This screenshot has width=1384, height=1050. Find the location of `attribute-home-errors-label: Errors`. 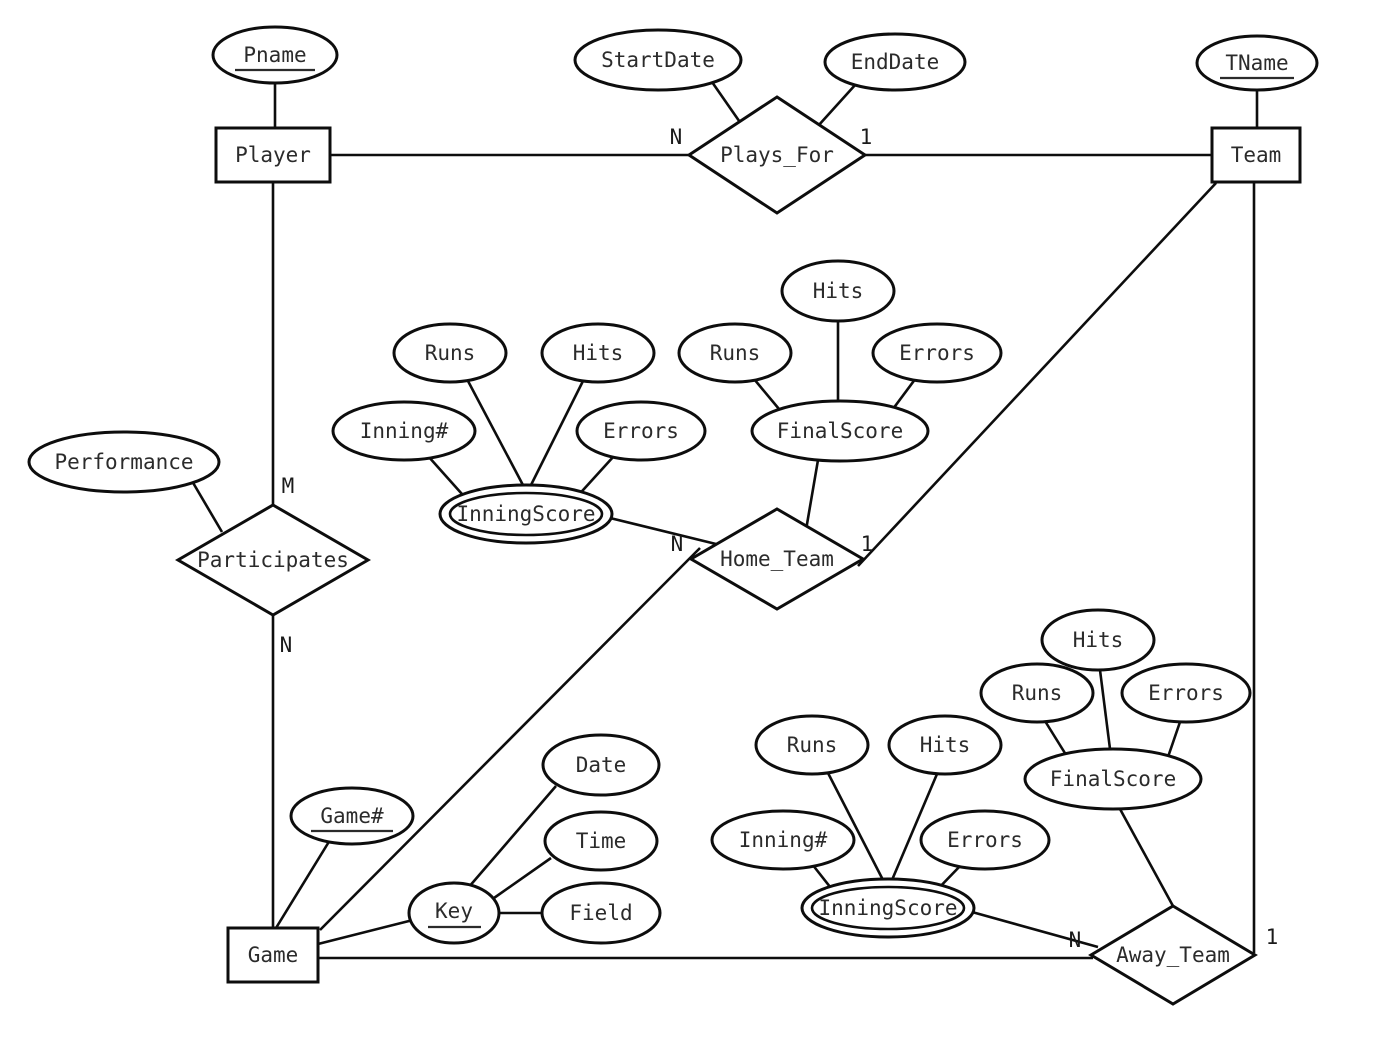

attribute-home-errors-label: Errors is located at coordinates (641, 431).